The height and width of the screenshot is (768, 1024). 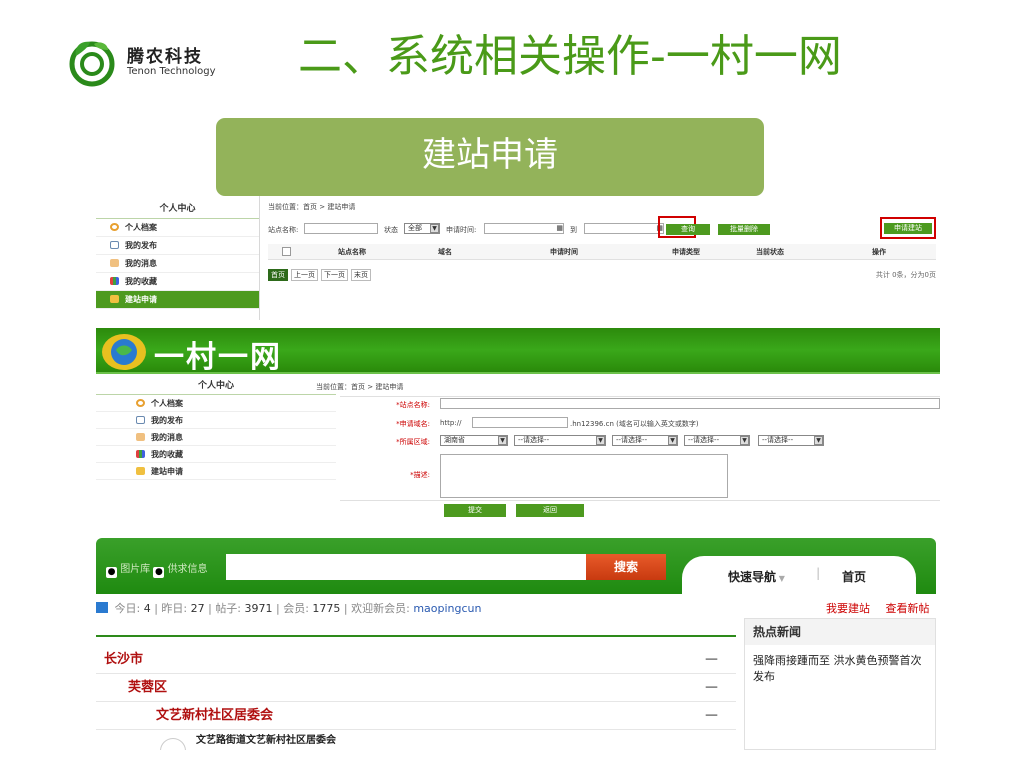 What do you see at coordinates (878, 608) in the screenshot?
I see `quick-links: 我要建站 查看新帖` at bounding box center [878, 608].